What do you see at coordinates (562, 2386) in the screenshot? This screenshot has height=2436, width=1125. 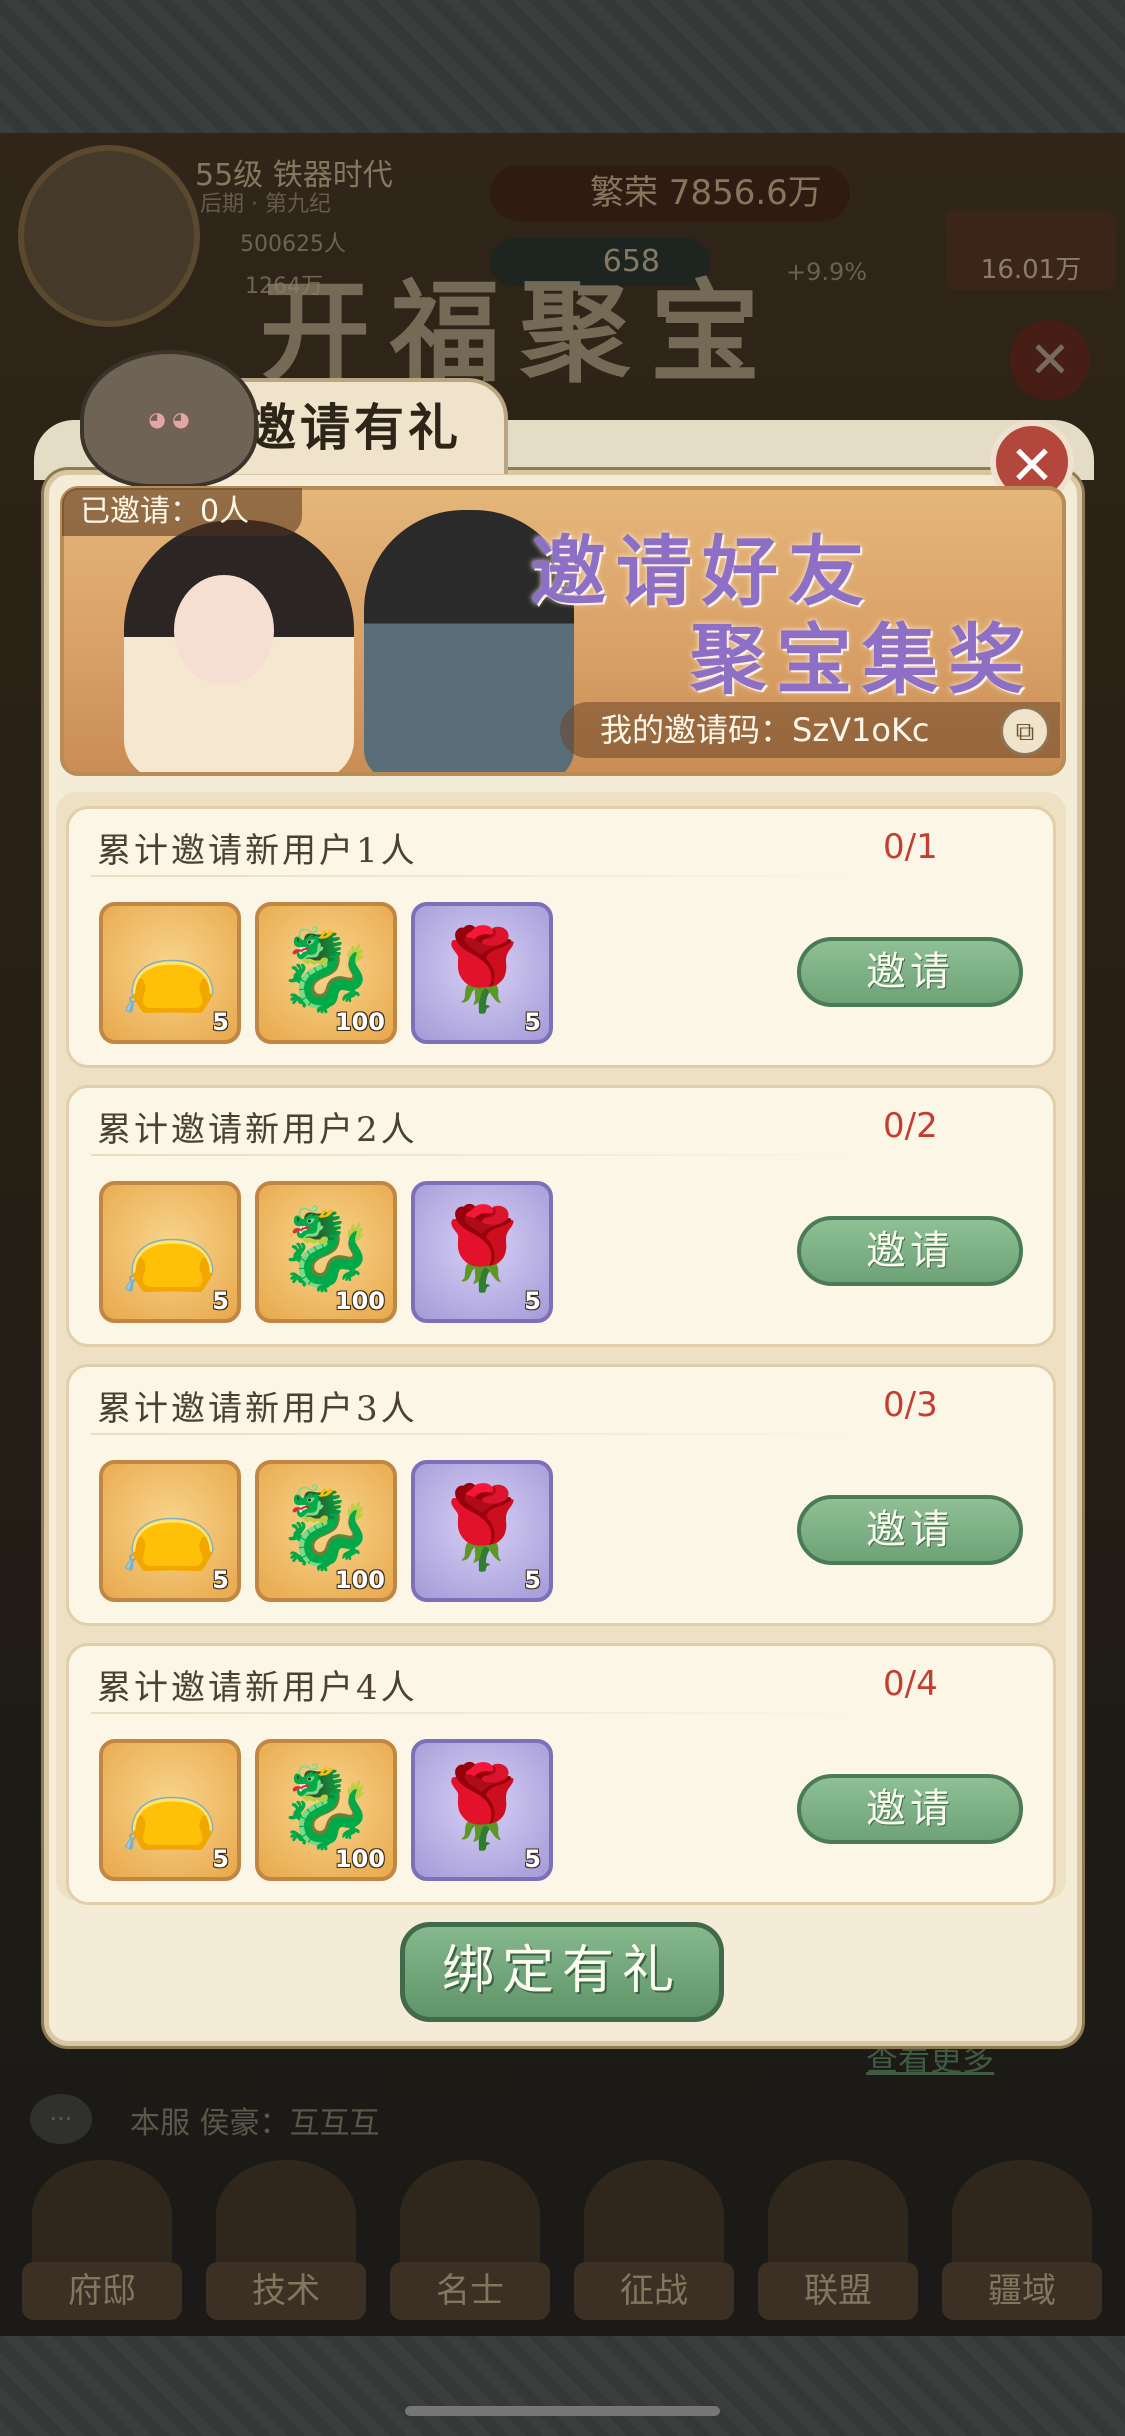 I see `bottom-frame-pattern` at bounding box center [562, 2386].